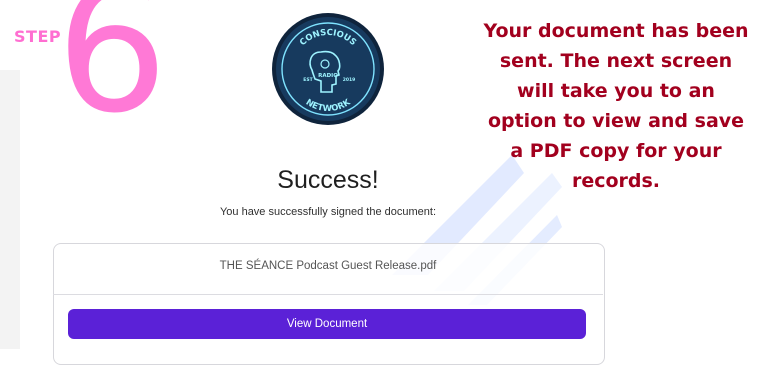 Image resolution: width=768 pixels, height=365 pixels. I want to click on logo-right-year-text: 2019, so click(349, 80).